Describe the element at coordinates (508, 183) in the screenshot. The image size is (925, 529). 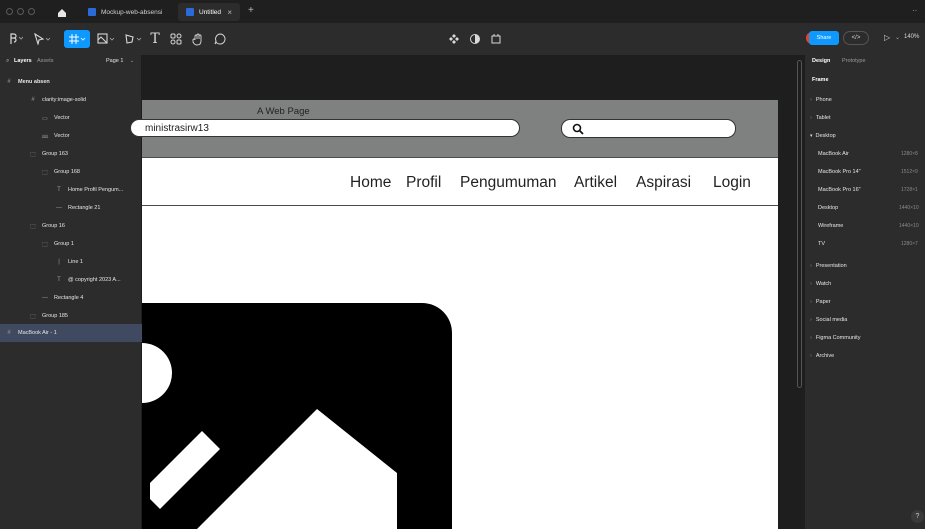
I see `nav-pengumuman: Pengumuman` at that location.